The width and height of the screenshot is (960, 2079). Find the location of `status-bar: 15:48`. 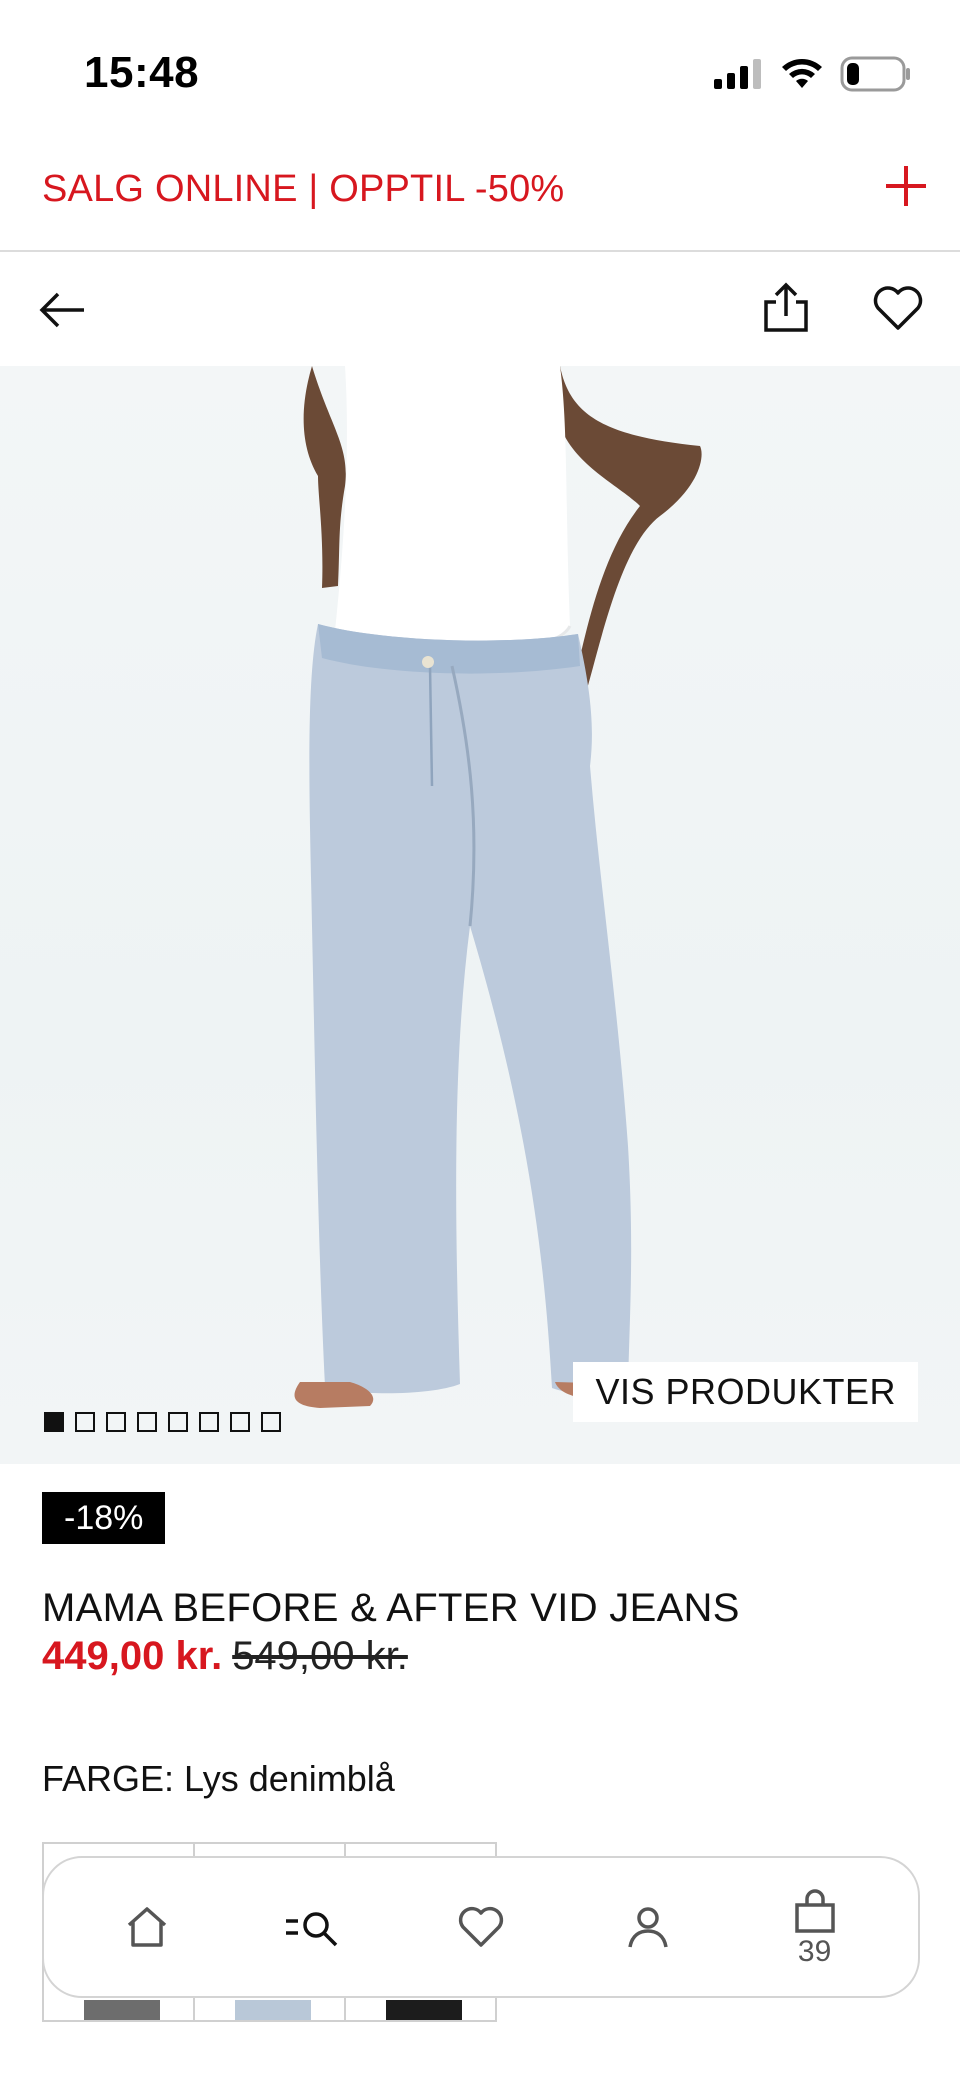

status-bar: 15:48 is located at coordinates (480, 70).